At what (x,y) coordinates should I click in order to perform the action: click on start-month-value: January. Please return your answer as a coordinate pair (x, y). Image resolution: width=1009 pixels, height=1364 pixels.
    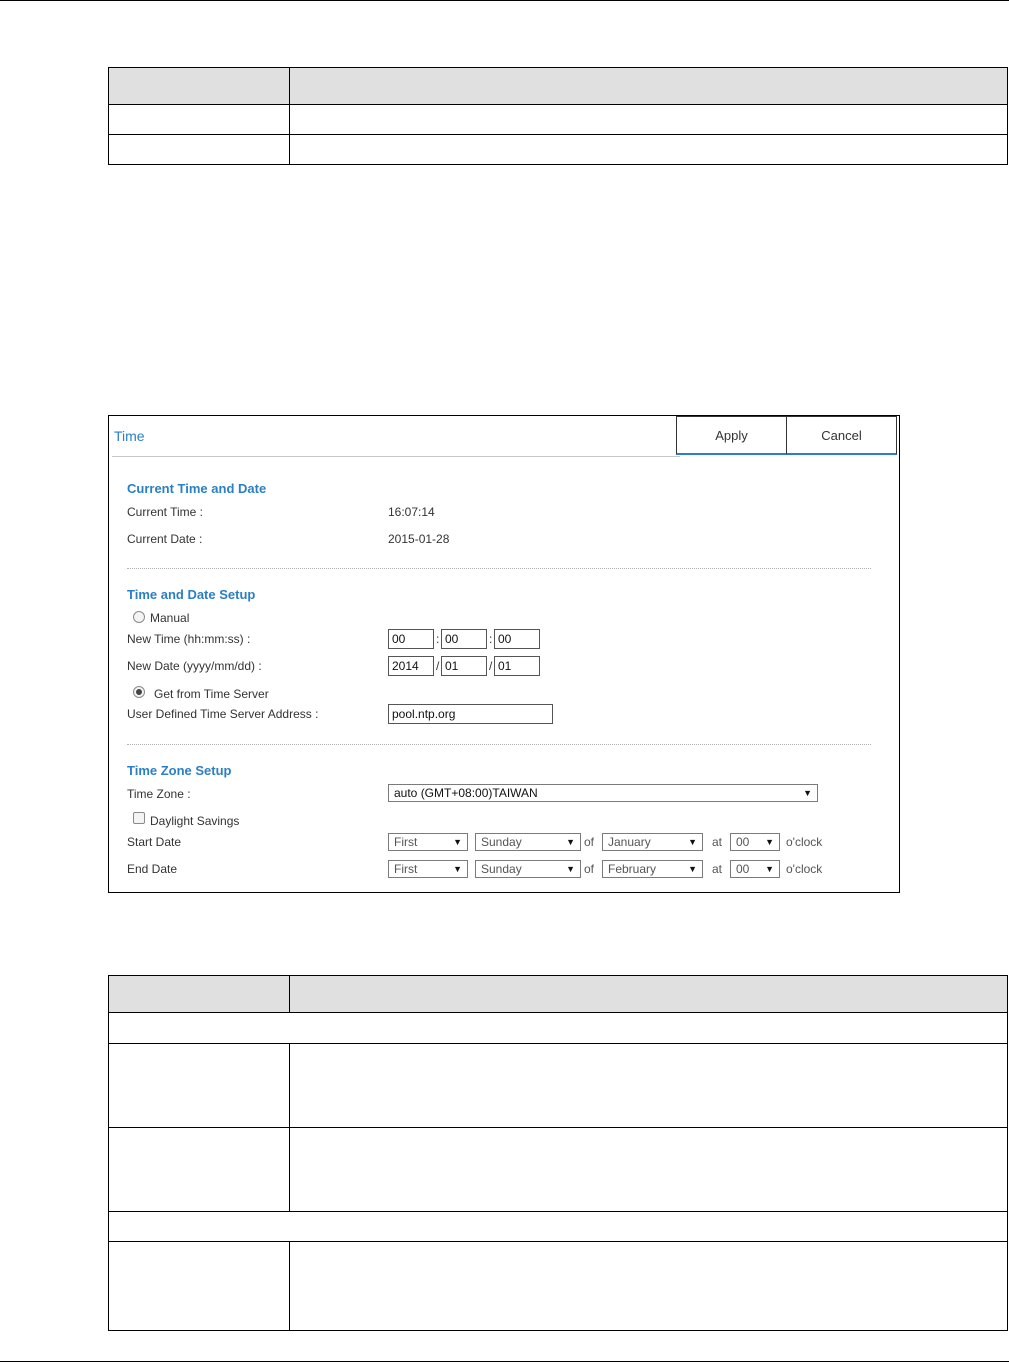
    Looking at the image, I should click on (629, 842).